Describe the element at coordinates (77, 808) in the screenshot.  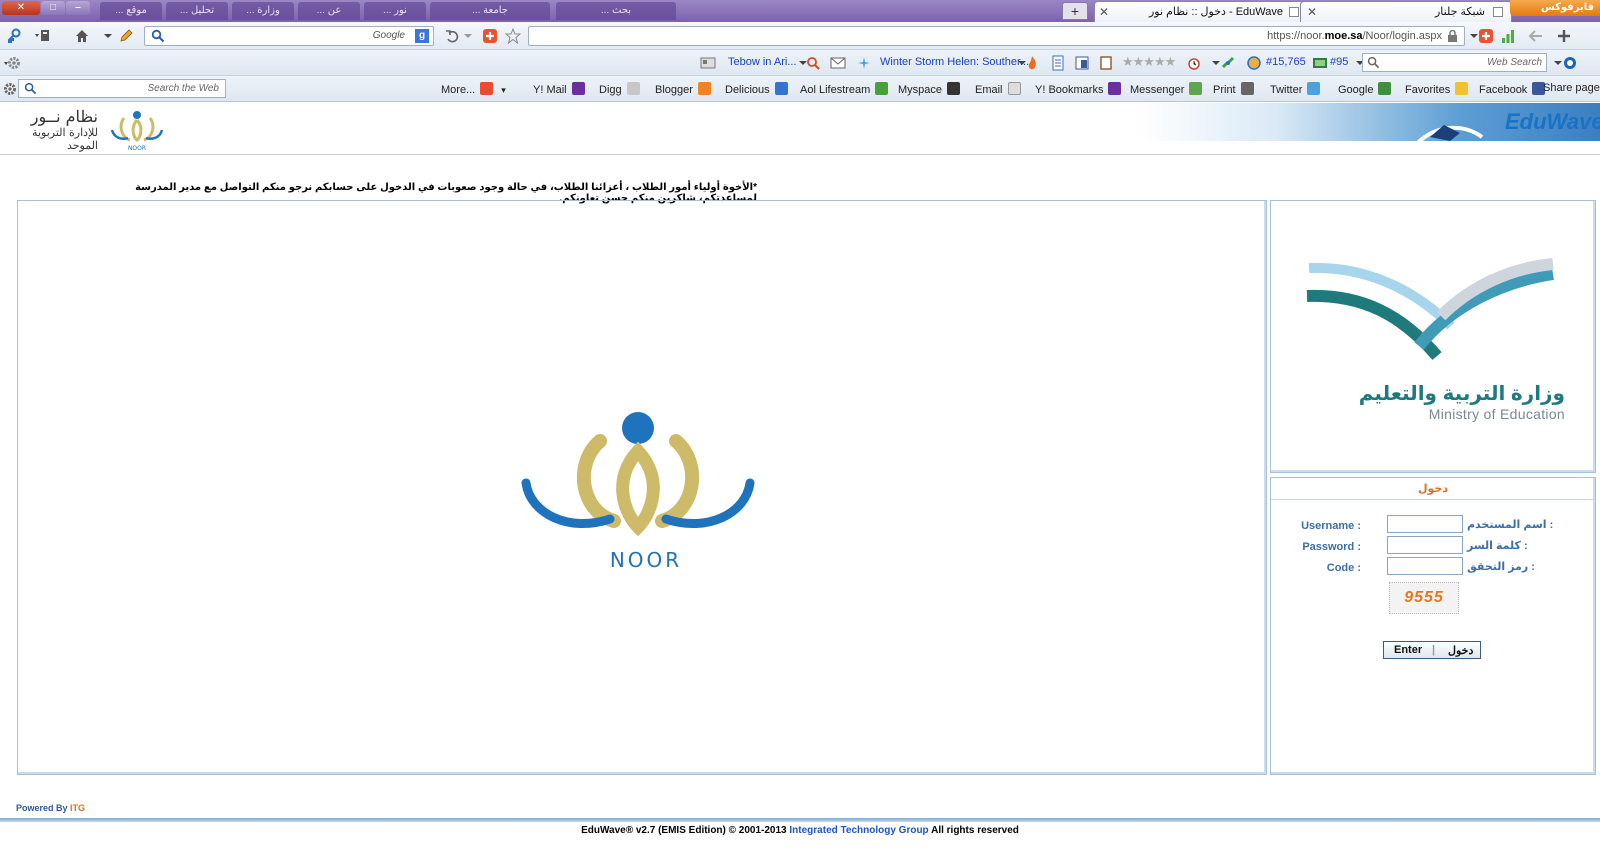
I see `itg-link: ITG` at that location.